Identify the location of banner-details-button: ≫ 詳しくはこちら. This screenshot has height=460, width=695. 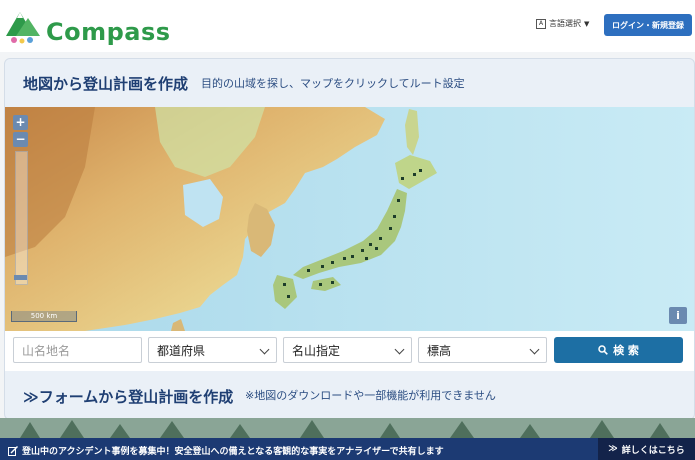
(646, 449).